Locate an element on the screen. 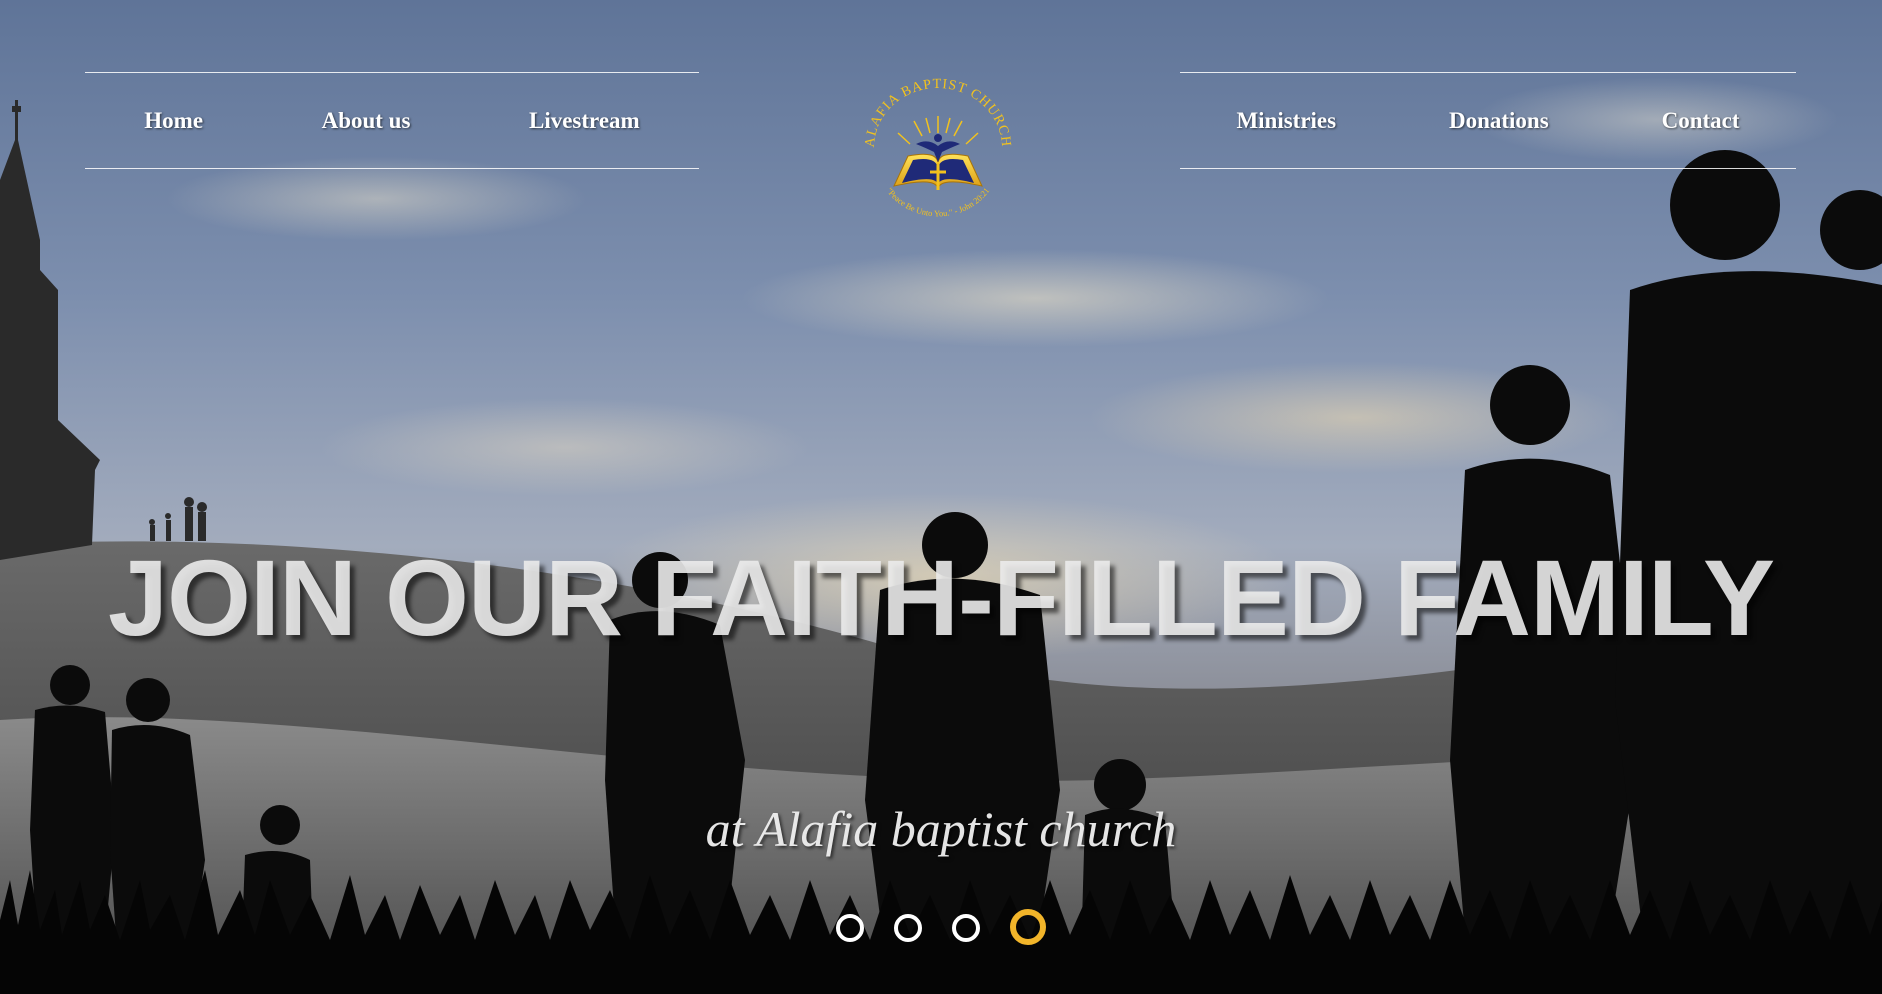 This screenshot has height=994, width=1882. hero-subline: at Alafia baptist church is located at coordinates (941, 829).